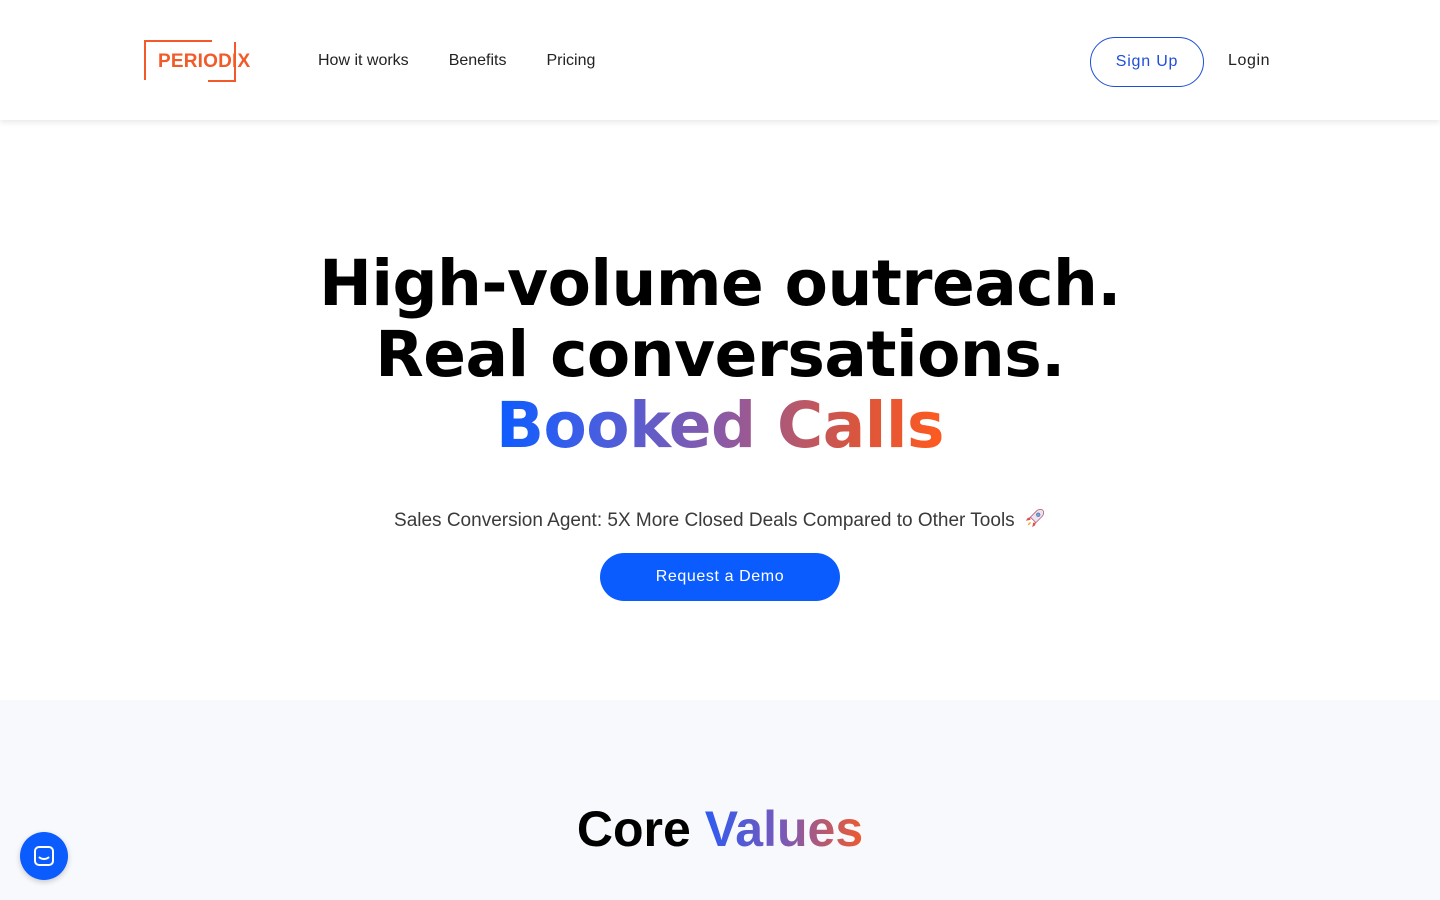  What do you see at coordinates (571, 61) in the screenshot?
I see `nav-link-pricing: Pricing` at bounding box center [571, 61].